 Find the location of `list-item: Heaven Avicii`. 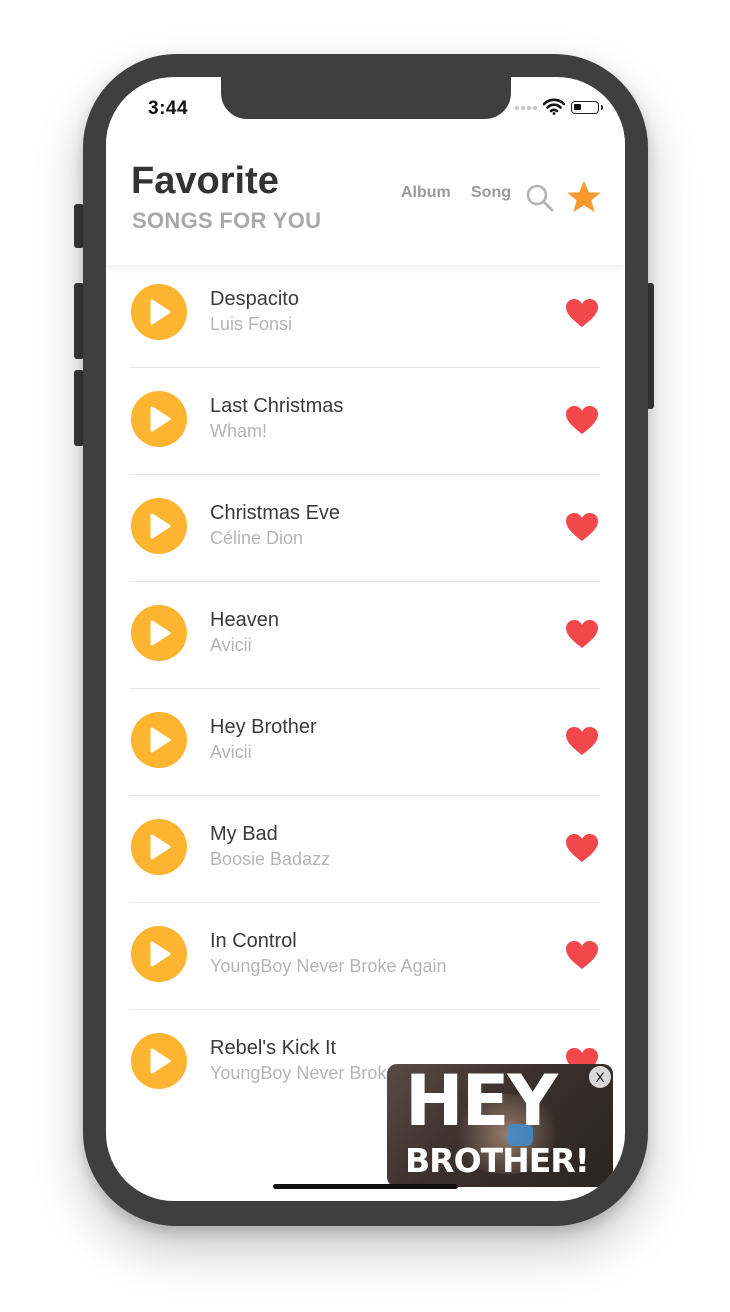

list-item: Heaven Avicii is located at coordinates (365, 641).